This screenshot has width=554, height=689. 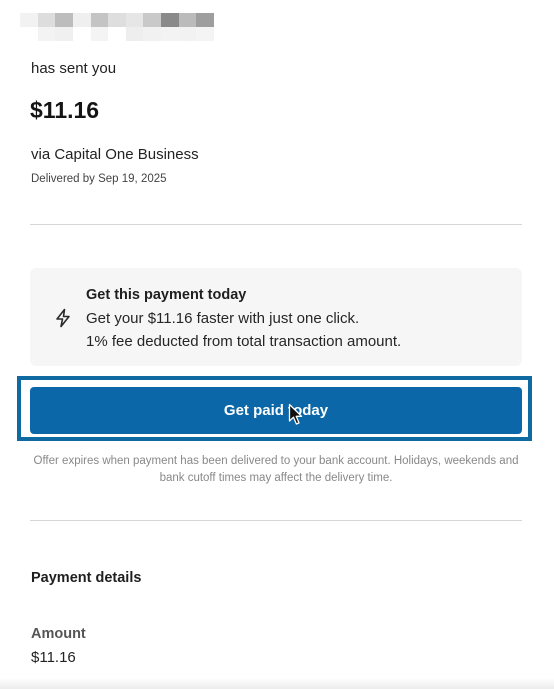 I want to click on redacted-sender-name, so click(x=117, y=27).